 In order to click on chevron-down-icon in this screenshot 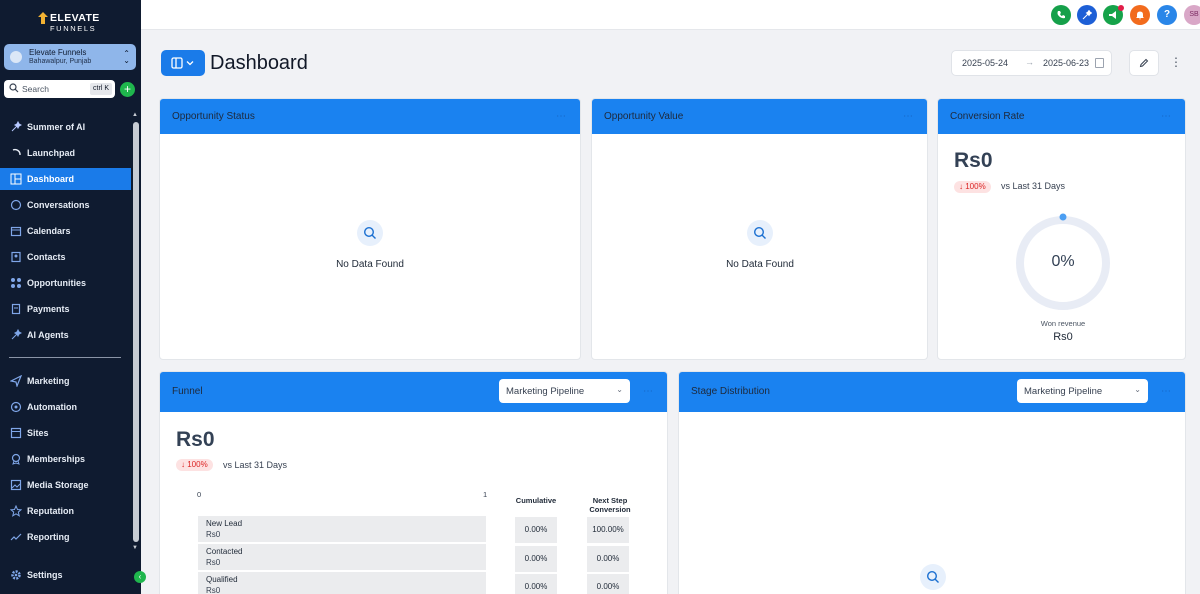, I will do `click(190, 63)`.